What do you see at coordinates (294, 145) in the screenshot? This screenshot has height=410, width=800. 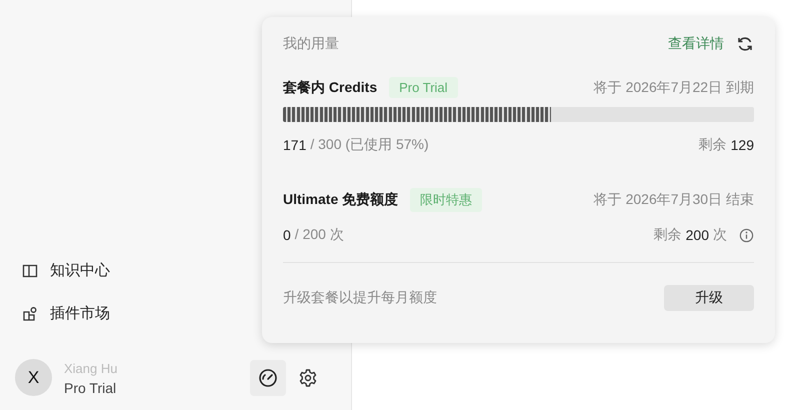 I see `used-count: 171` at bounding box center [294, 145].